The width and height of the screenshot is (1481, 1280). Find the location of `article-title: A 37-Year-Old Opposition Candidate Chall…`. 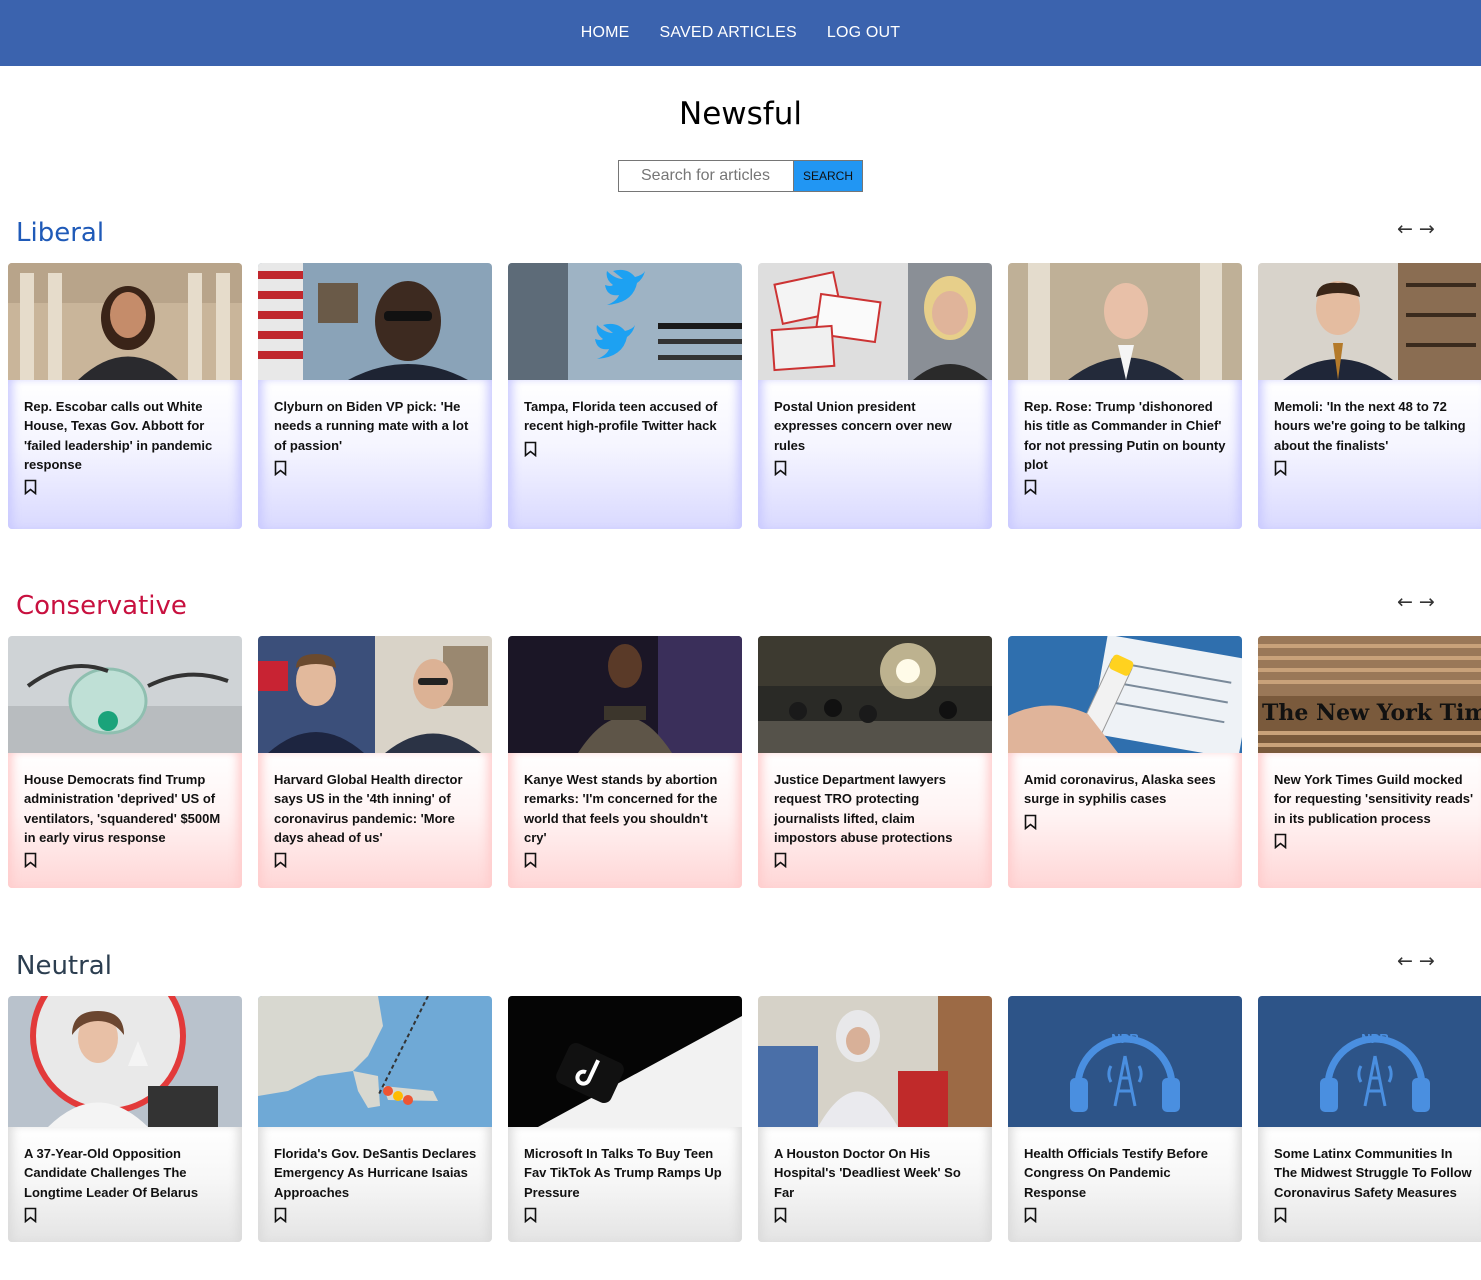

article-title: A 37-Year-Old Opposition Candidate Chall… is located at coordinates (126, 1173).